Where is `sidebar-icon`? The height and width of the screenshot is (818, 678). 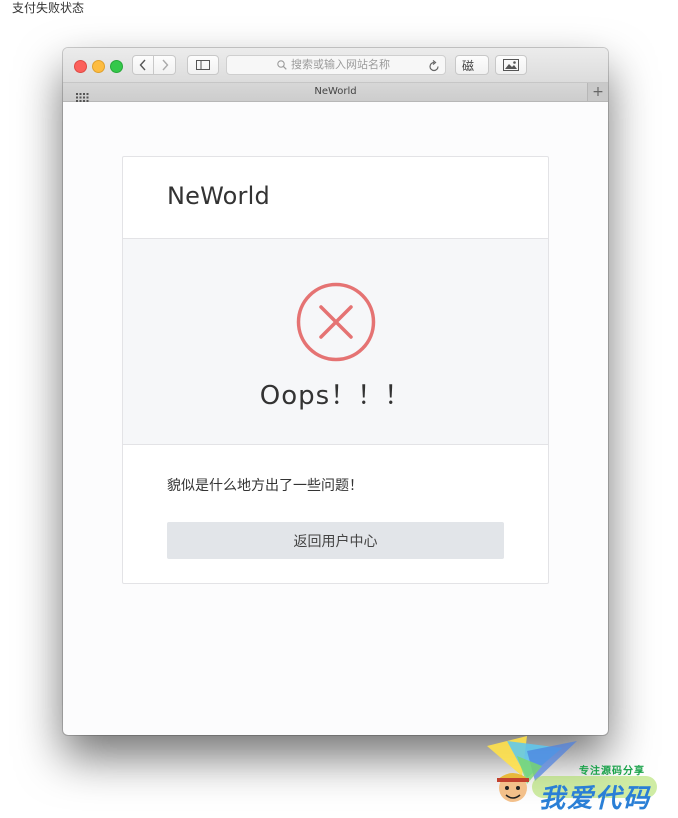
sidebar-icon is located at coordinates (203, 65).